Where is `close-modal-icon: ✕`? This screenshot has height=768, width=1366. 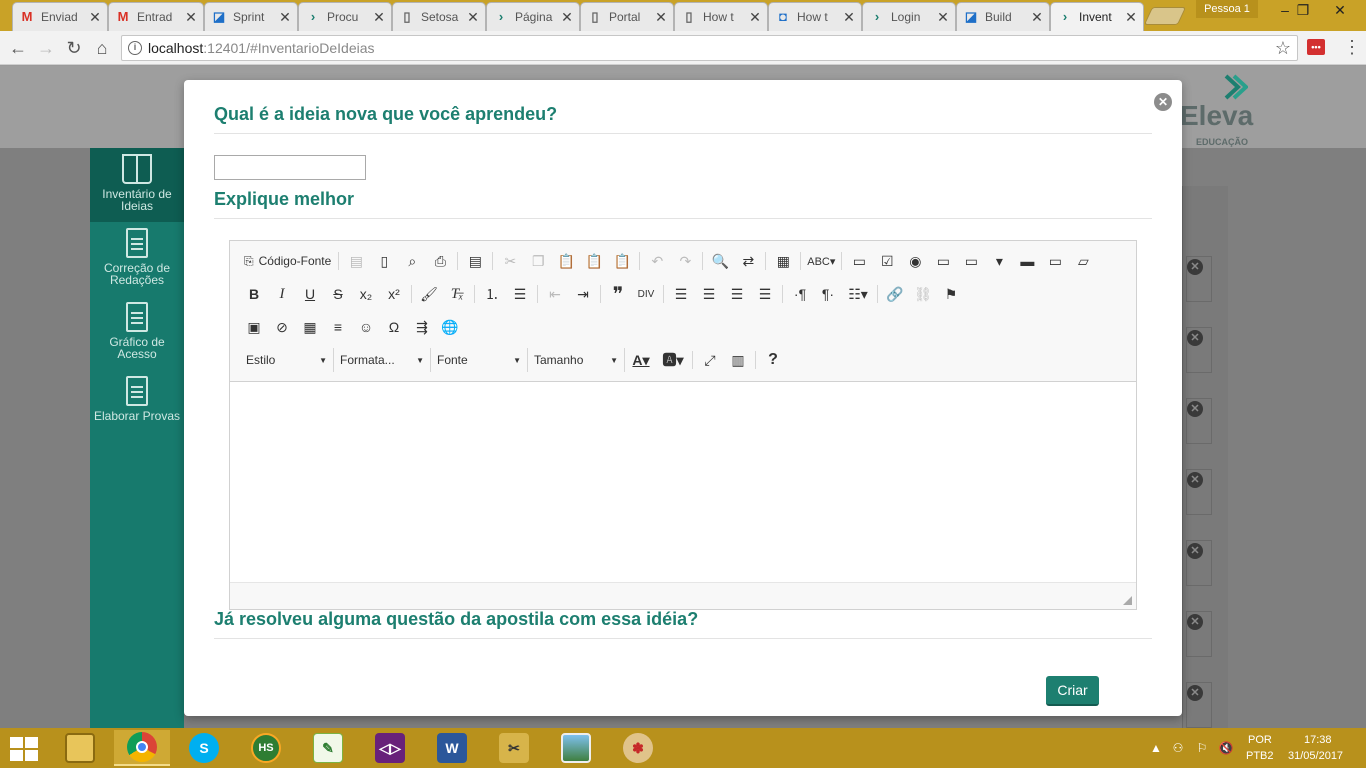 close-modal-icon: ✕ is located at coordinates (1163, 102).